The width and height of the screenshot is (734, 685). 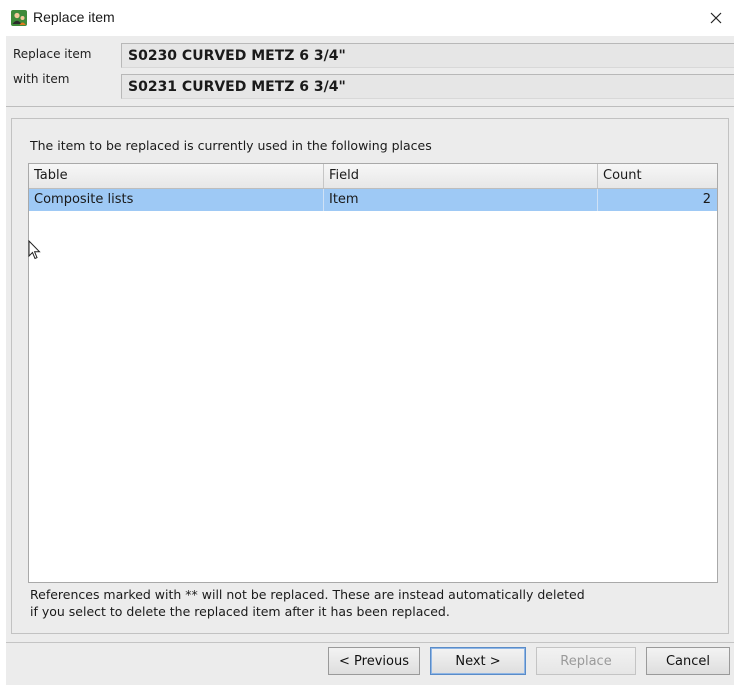 I want to click on cell-count: 2, so click(x=706, y=199).